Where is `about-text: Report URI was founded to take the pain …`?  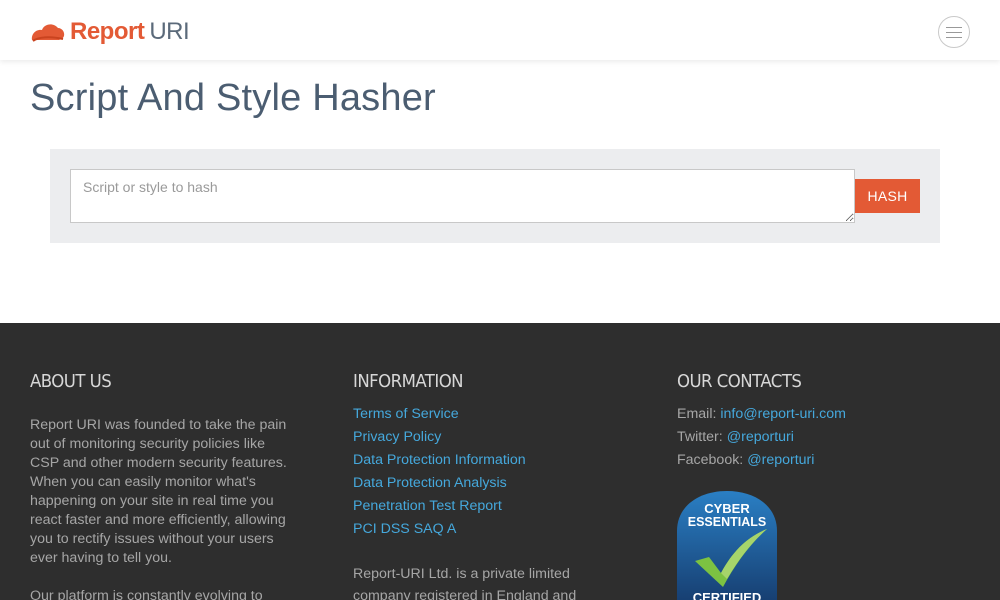
about-text: Report URI was founded to take the pain … is located at coordinates (161, 508).